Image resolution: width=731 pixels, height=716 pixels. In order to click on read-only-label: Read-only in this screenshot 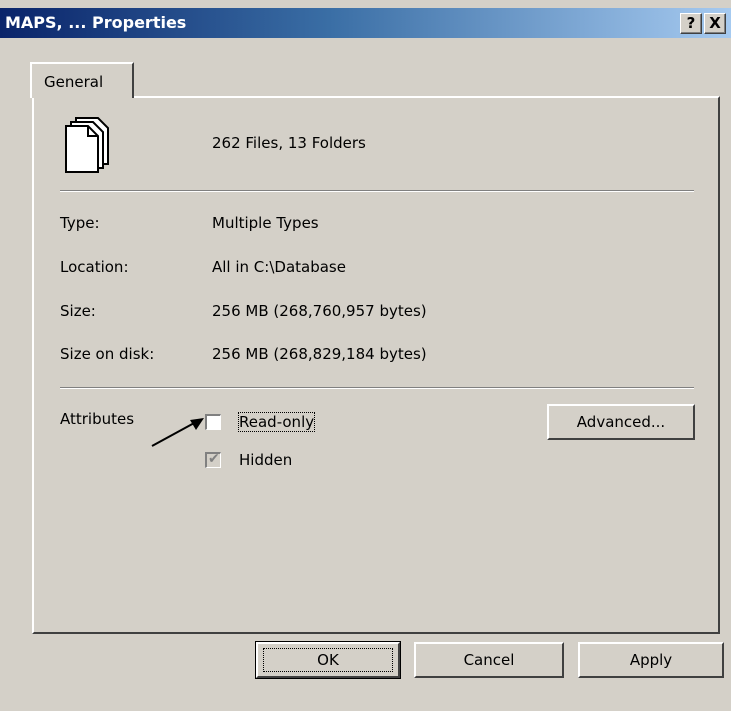, I will do `click(276, 422)`.